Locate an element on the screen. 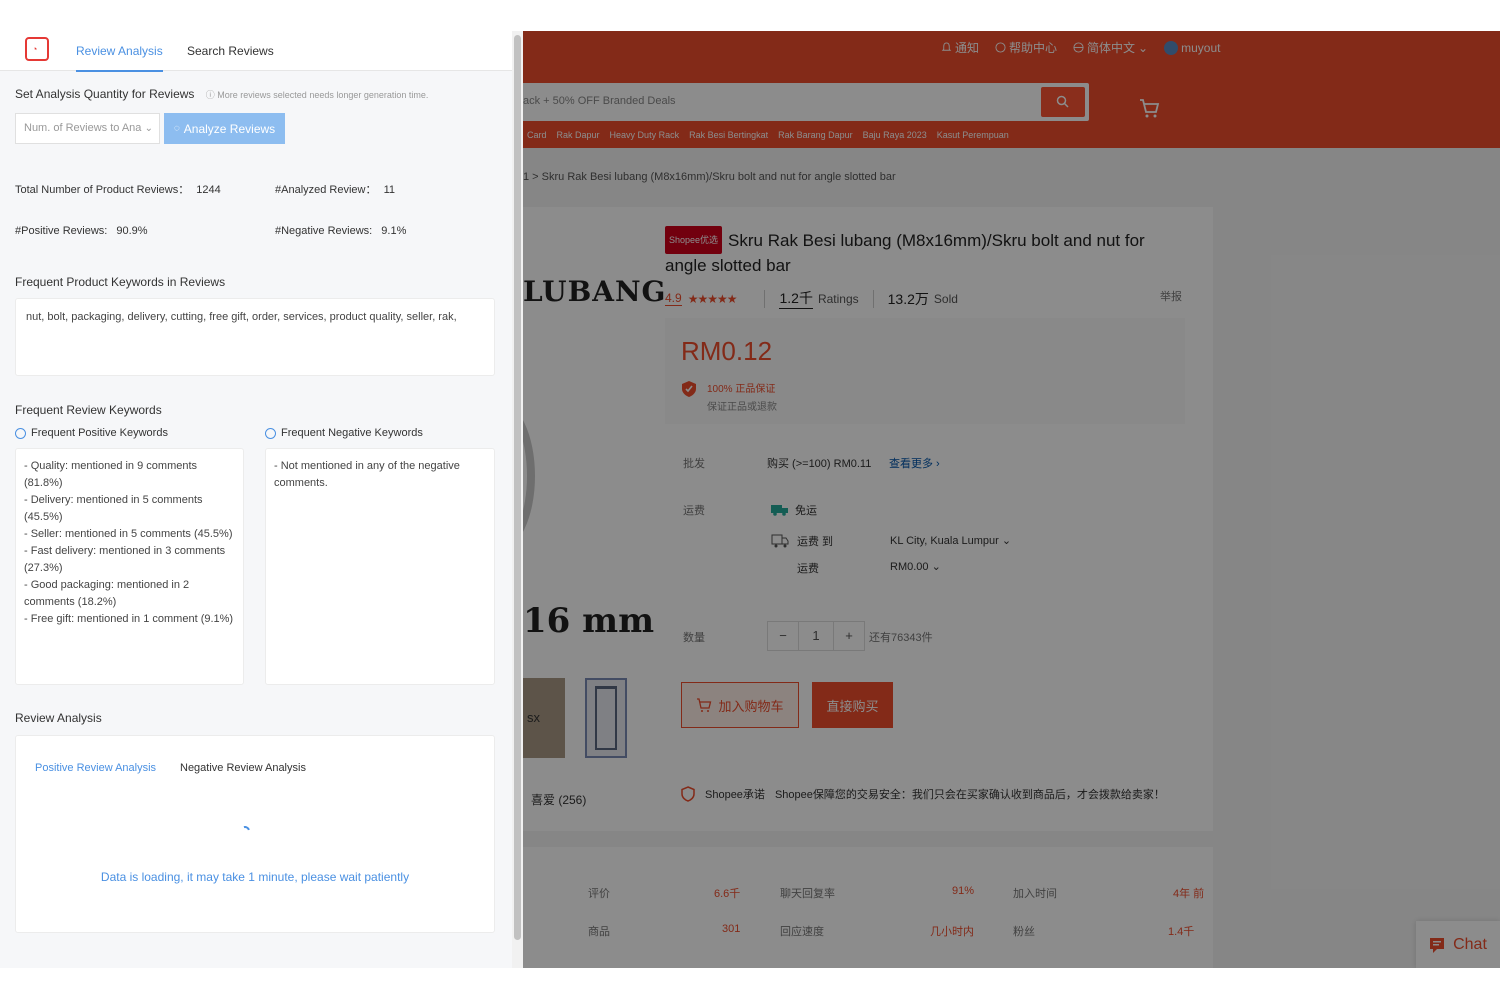  analyzed-reviews: #Analyzed Review： 11 is located at coordinates (335, 189).